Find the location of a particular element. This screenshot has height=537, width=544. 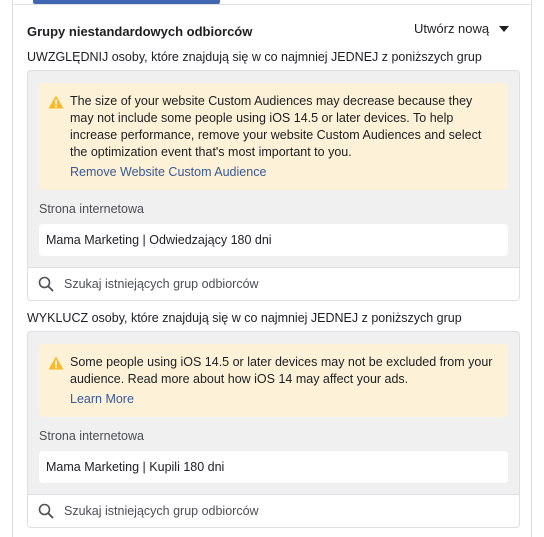

include-search is located at coordinates (273, 284).